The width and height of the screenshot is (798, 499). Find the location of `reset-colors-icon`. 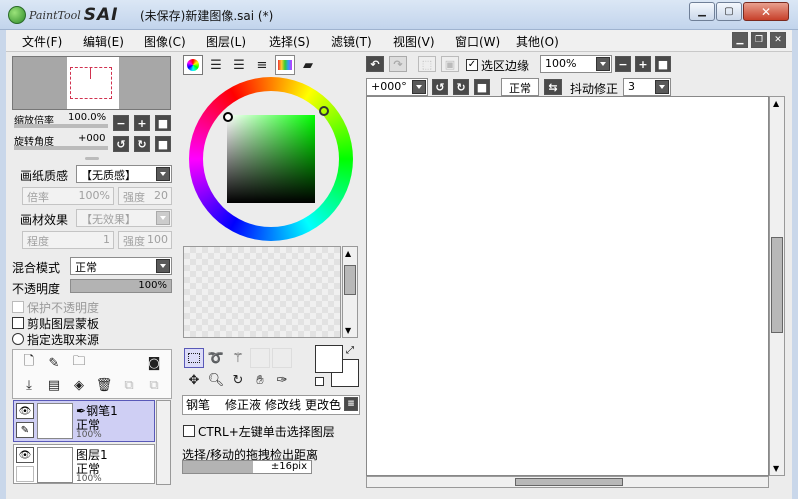

reset-colors-icon is located at coordinates (319, 381).